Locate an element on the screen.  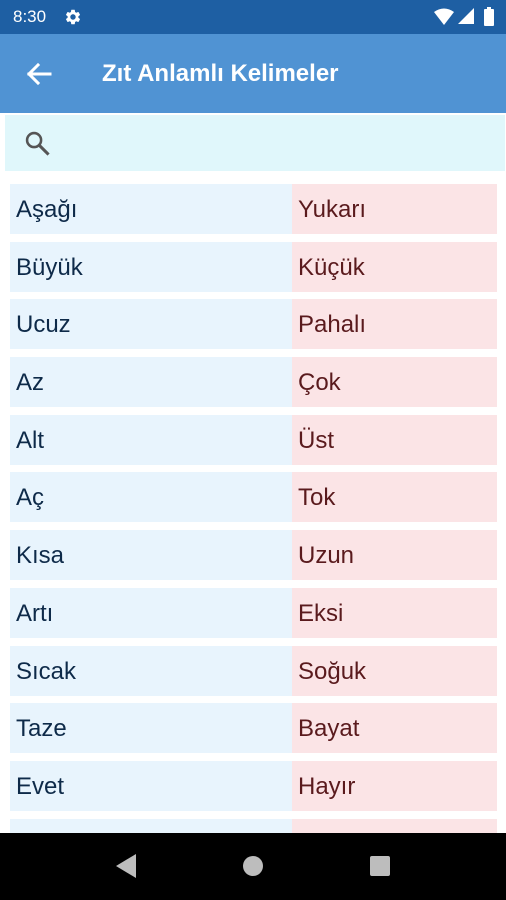
word-pair-row: Aç Tok is located at coordinates (253, 497).